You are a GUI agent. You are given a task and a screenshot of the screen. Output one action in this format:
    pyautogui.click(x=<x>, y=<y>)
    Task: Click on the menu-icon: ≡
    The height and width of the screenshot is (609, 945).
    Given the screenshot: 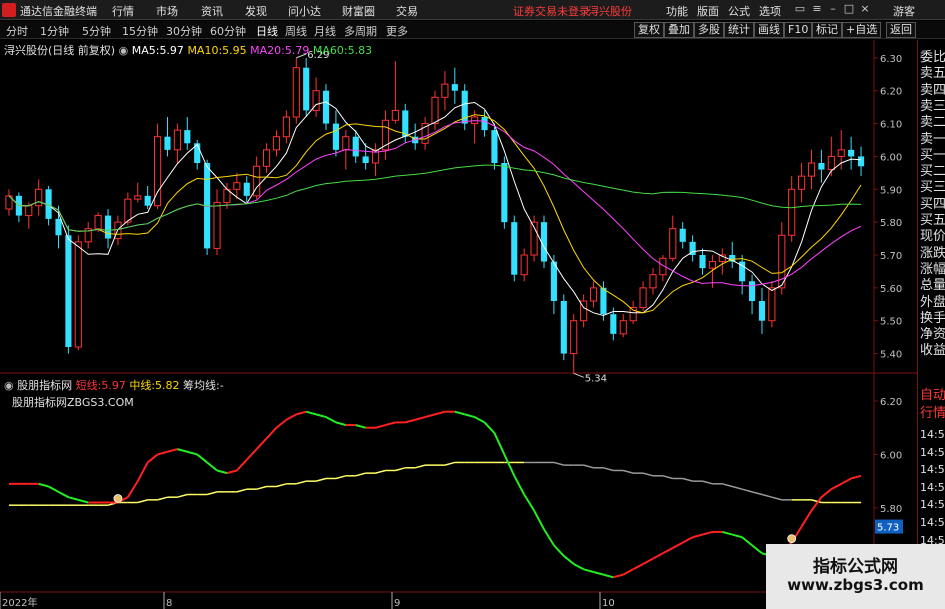 What is the action you would take?
    pyautogui.click(x=817, y=9)
    